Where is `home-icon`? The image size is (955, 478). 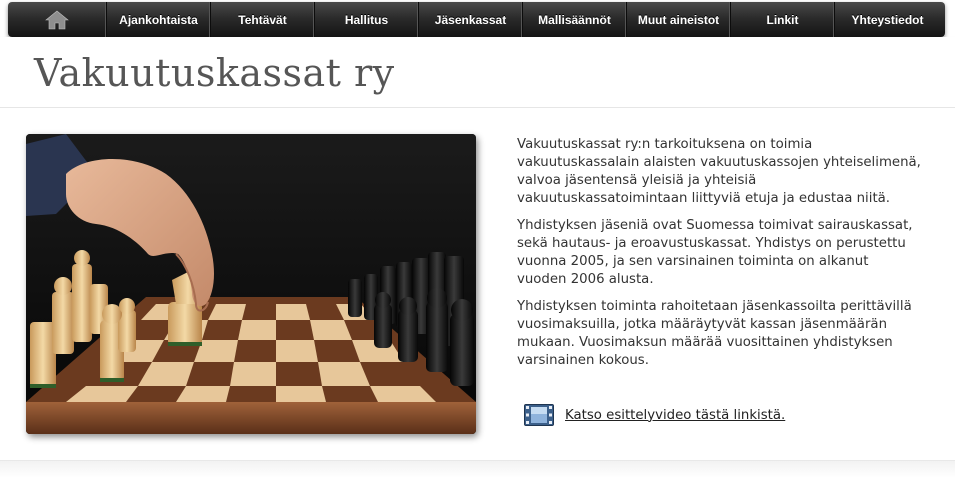
home-icon is located at coordinates (57, 20).